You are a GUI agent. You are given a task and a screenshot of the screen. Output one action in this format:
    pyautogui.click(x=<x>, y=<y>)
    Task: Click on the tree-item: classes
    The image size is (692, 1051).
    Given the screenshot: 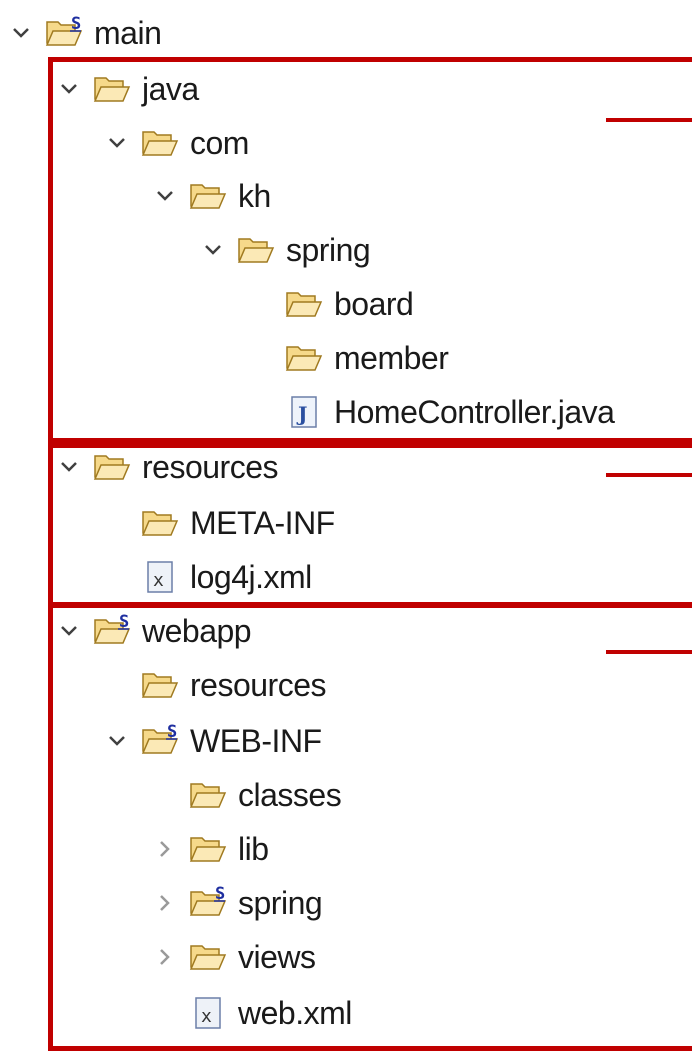 What is the action you would take?
    pyautogui.click(x=248, y=795)
    